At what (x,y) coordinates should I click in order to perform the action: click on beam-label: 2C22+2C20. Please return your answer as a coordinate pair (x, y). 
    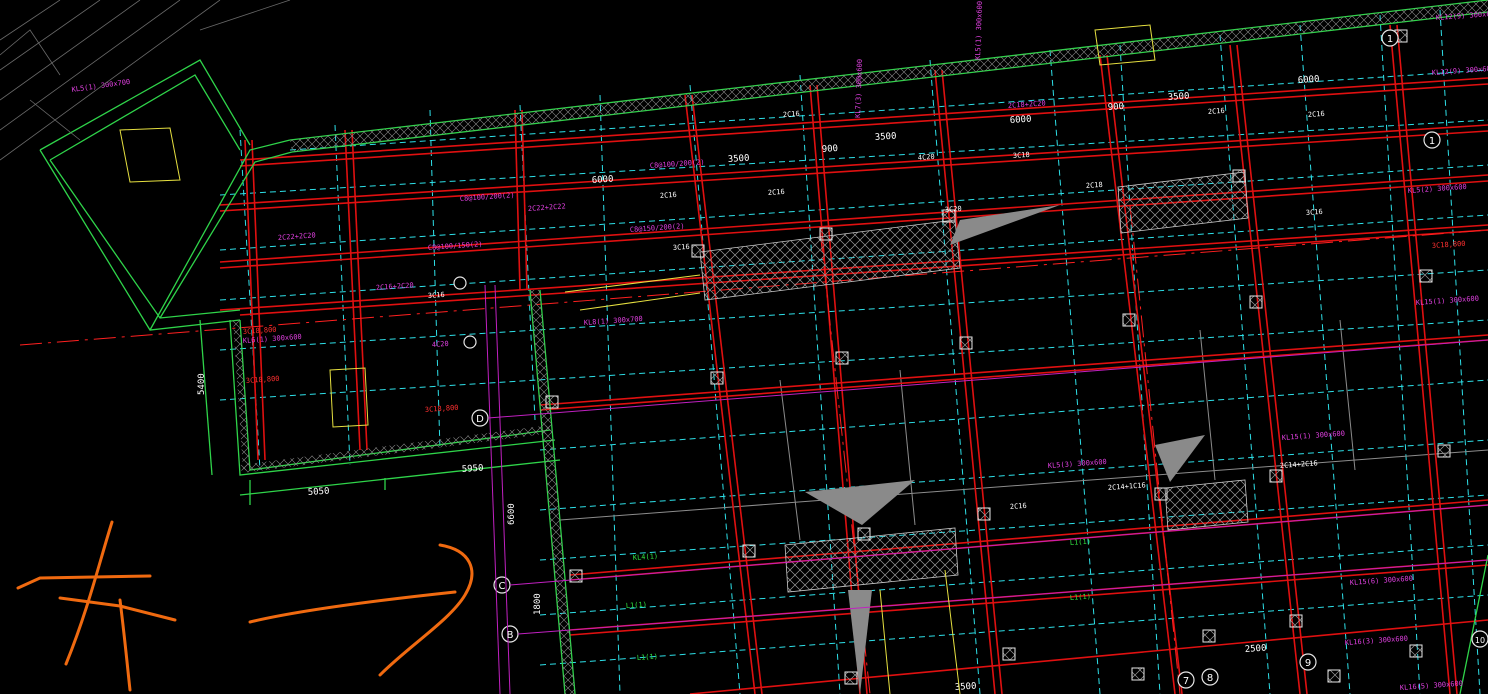
    Looking at the image, I should click on (297, 236).